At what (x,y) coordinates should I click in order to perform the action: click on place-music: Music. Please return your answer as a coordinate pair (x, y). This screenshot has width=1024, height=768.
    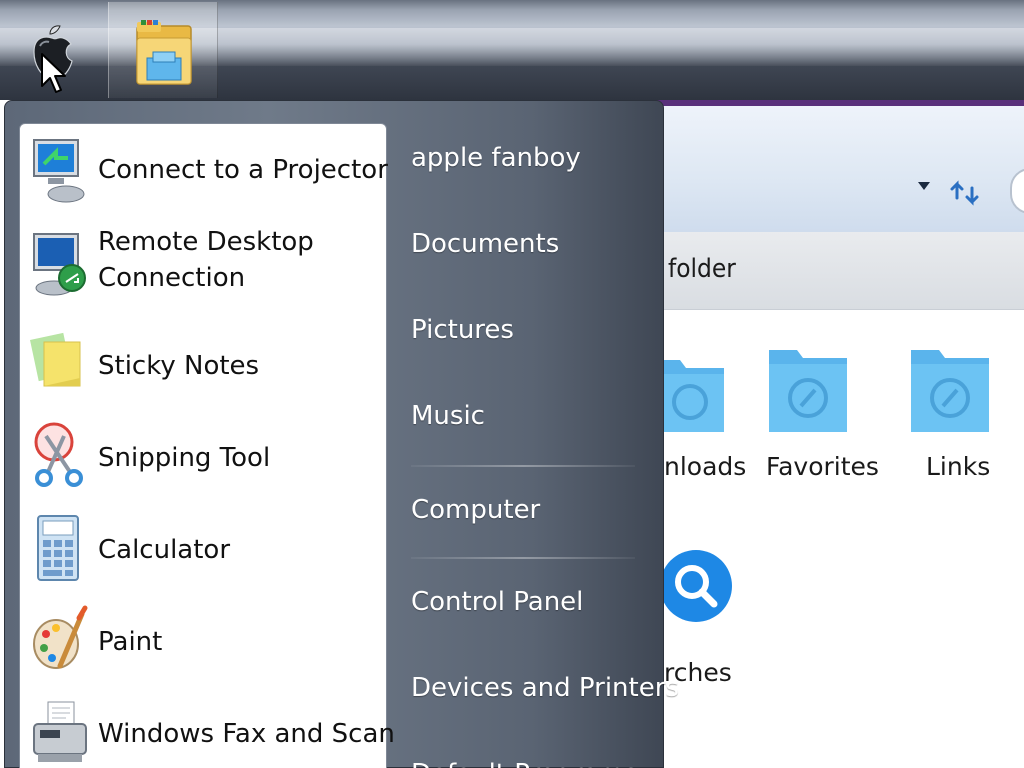
    Looking at the image, I should click on (448, 416).